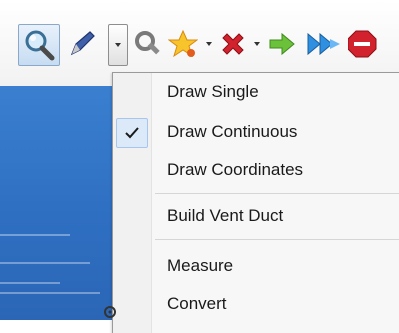 The image size is (399, 333). I want to click on draw-dropdown-button, so click(118, 45).